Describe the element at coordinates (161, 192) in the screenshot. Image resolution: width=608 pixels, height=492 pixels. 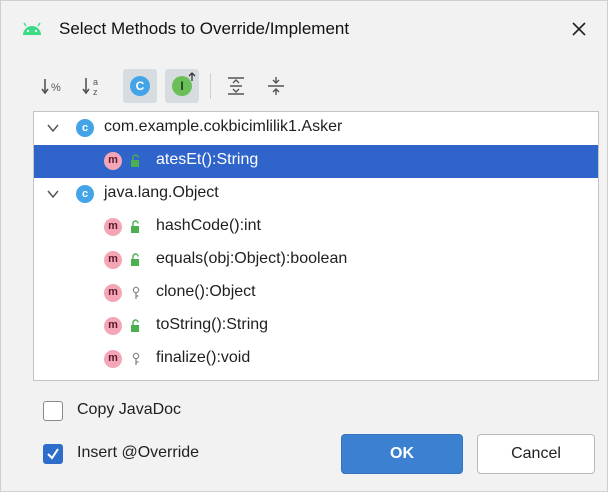
I see `class-name: java.lang.Object` at that location.